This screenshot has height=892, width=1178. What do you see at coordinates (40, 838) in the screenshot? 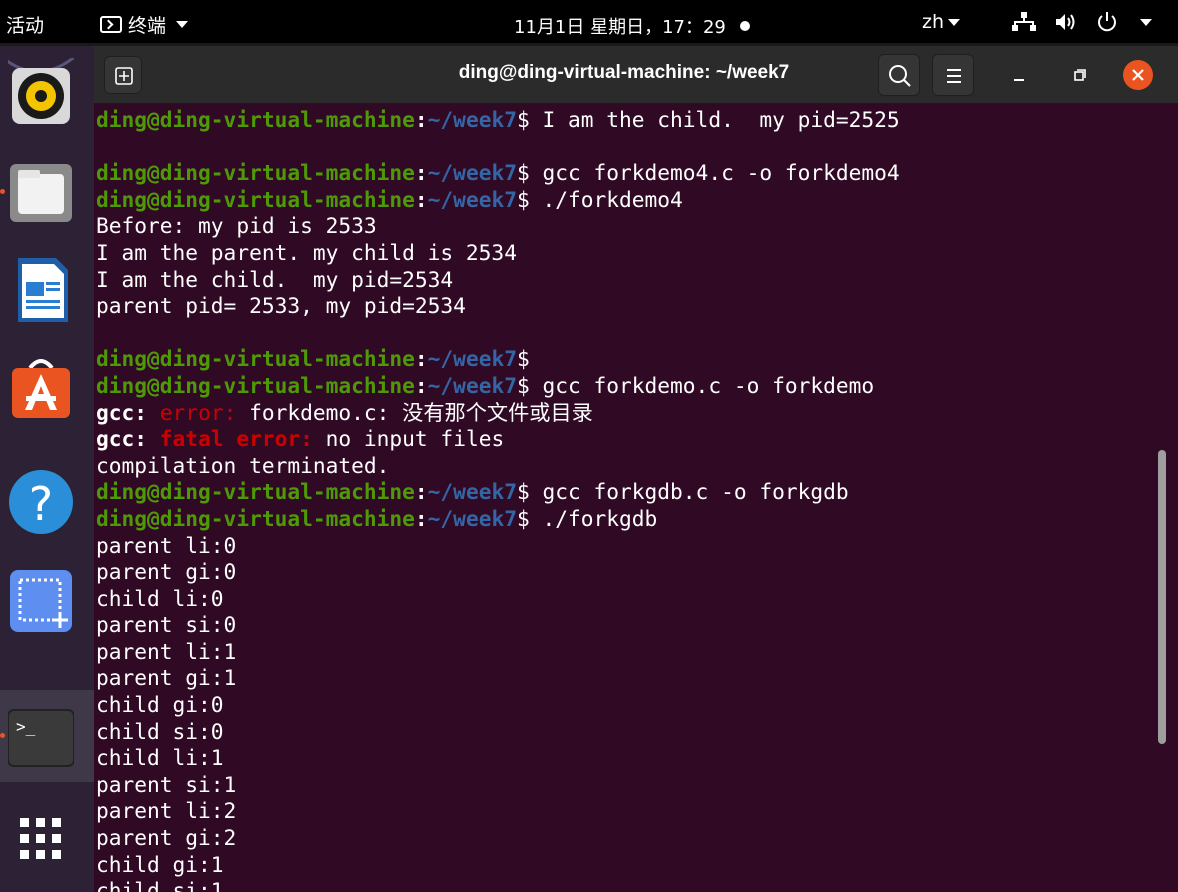
I see `app-grid-icon` at bounding box center [40, 838].